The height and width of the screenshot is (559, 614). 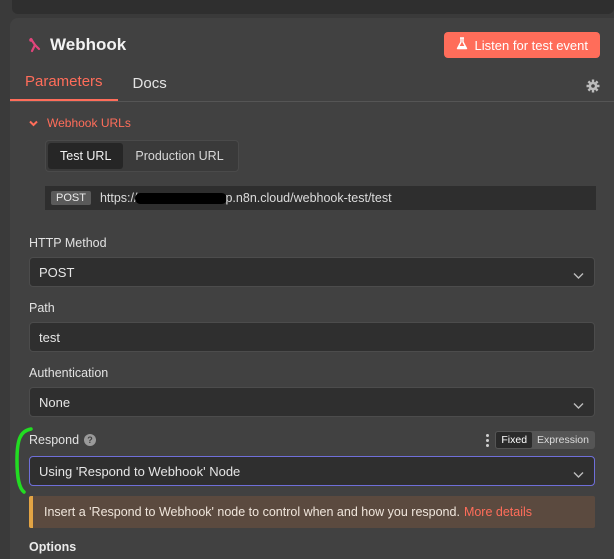 What do you see at coordinates (53, 547) in the screenshot?
I see `options-label: Options` at bounding box center [53, 547].